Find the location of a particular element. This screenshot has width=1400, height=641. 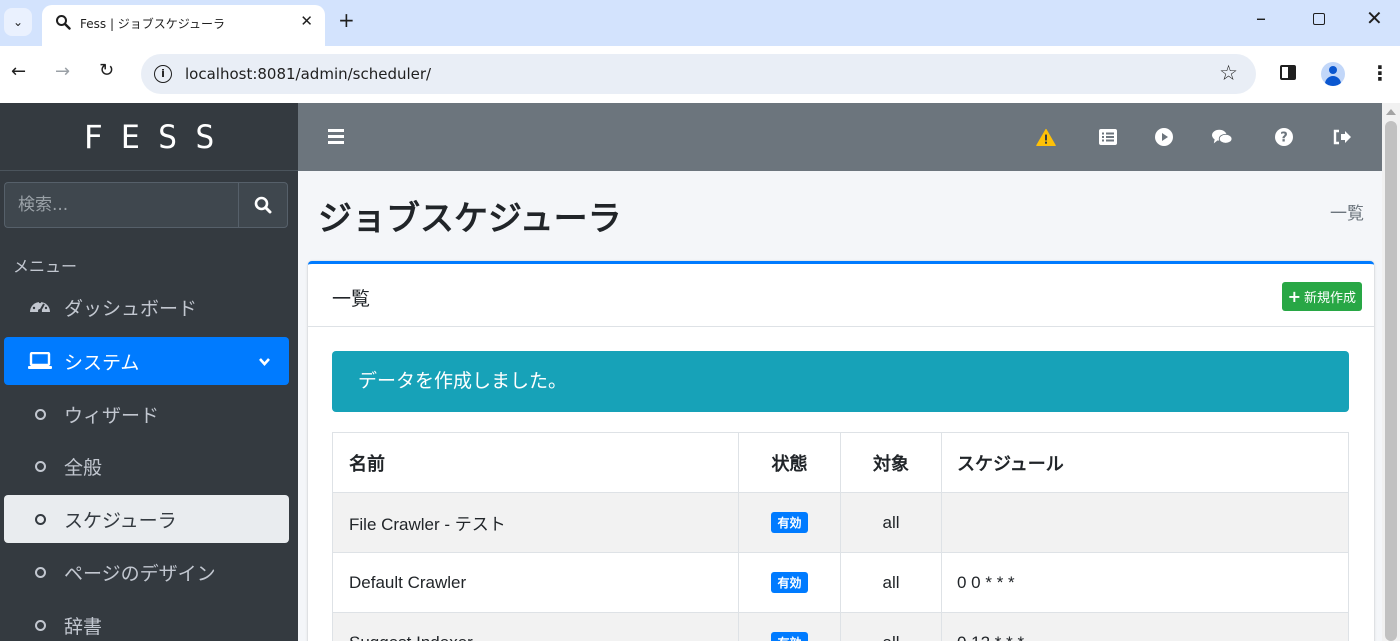

table-row: Suggest Indexer 有効 all 0 12 * * * is located at coordinates (840, 626).